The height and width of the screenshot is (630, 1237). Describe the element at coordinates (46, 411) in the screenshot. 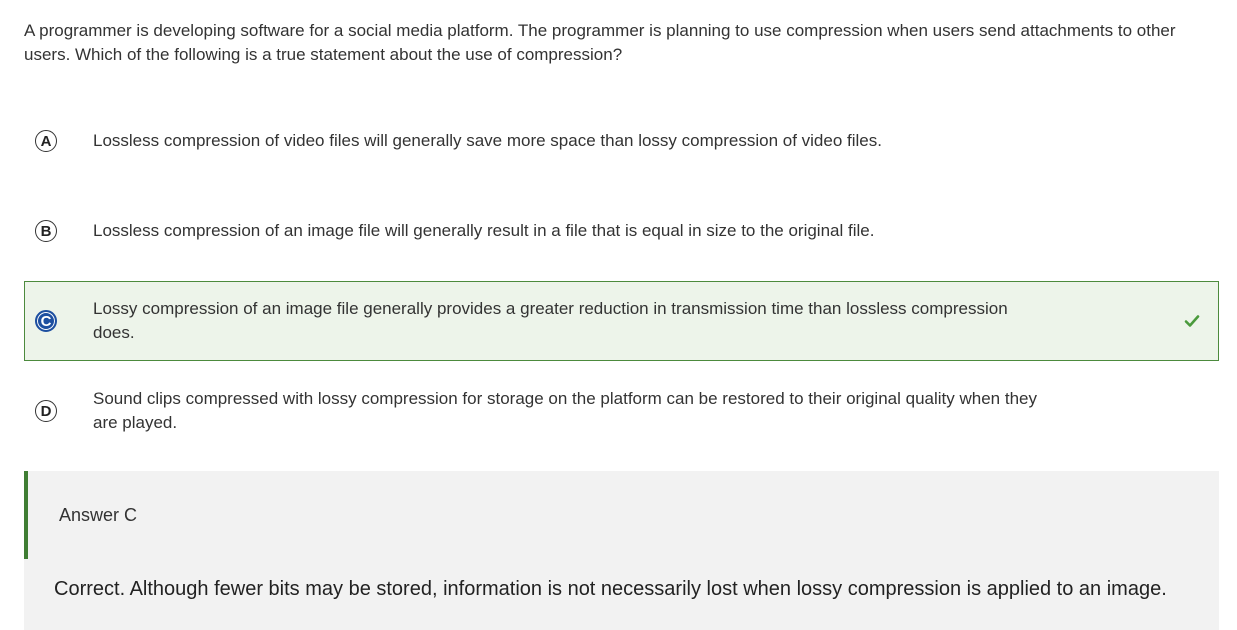

I see `choice-d-letter: D` at that location.